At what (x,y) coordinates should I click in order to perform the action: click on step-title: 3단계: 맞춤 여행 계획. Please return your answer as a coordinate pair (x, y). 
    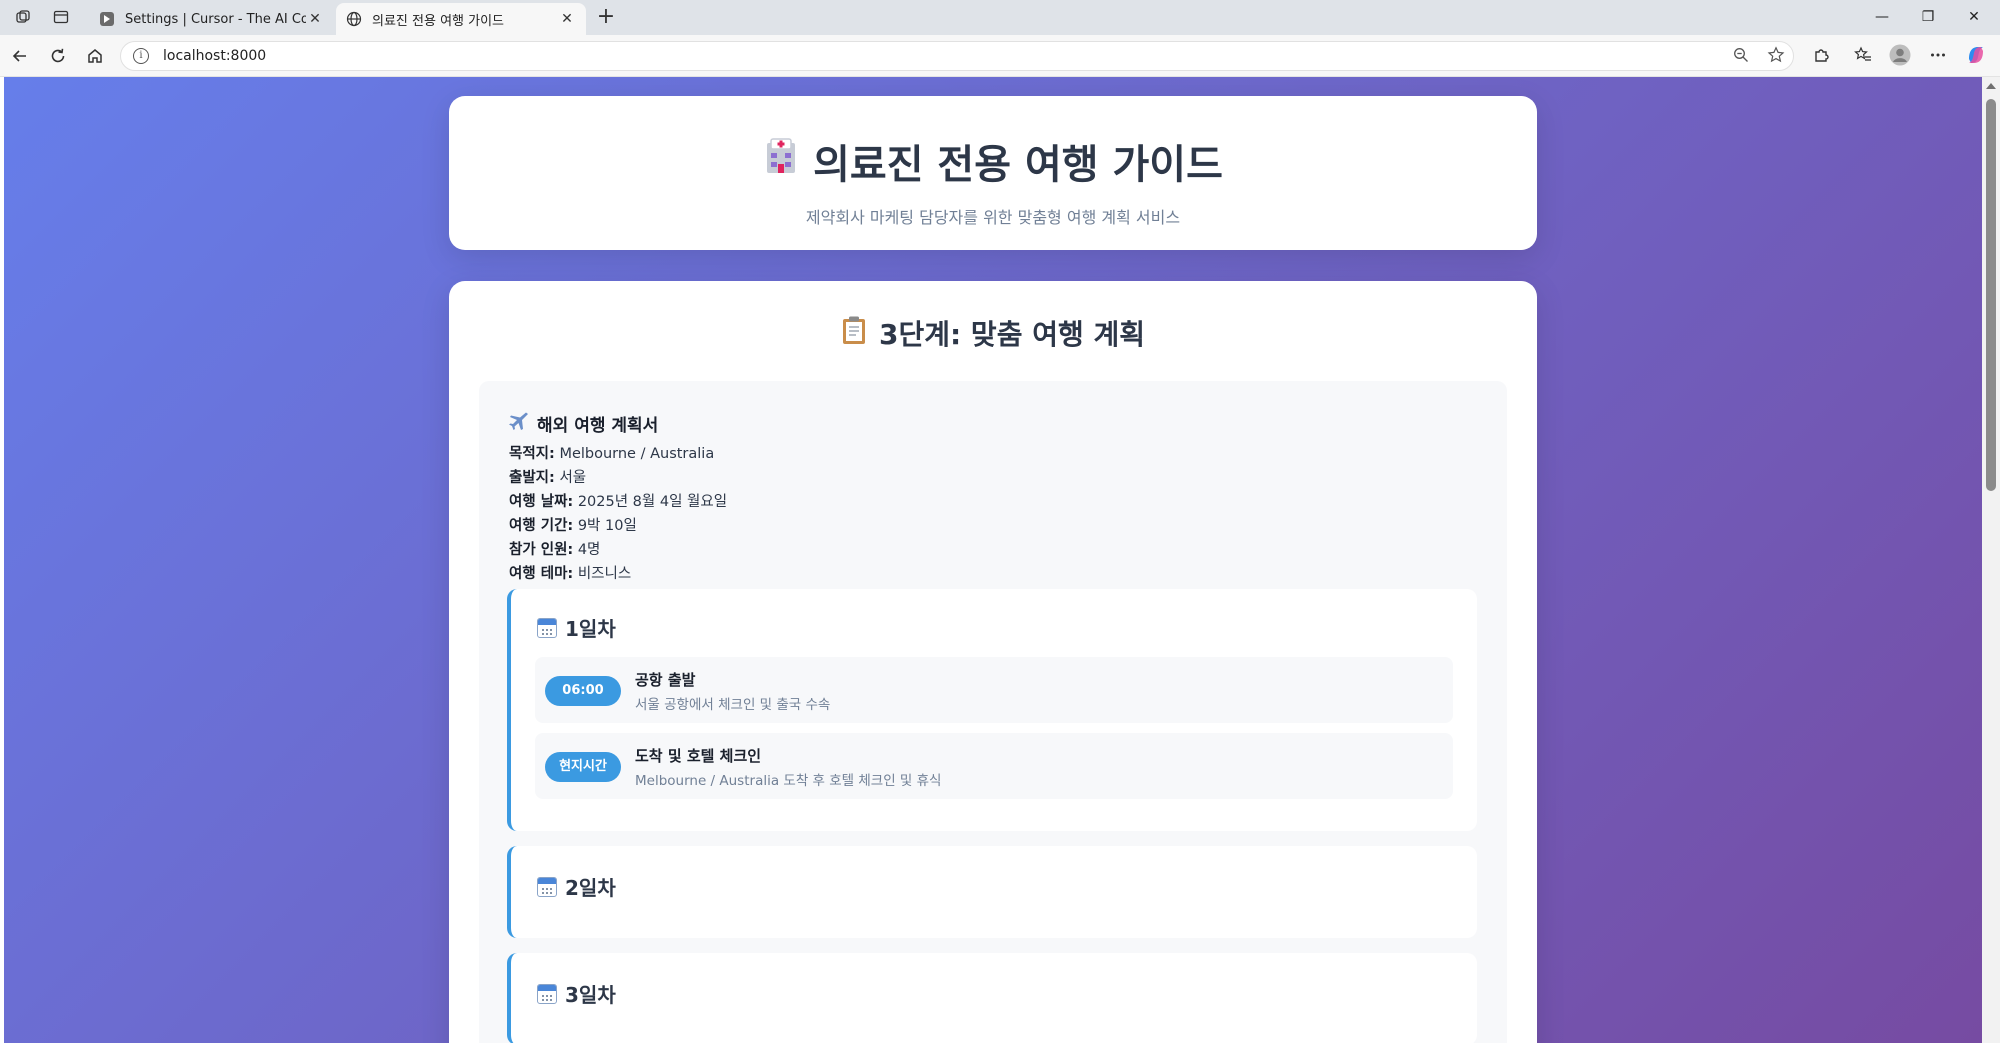
    Looking at the image, I should click on (993, 333).